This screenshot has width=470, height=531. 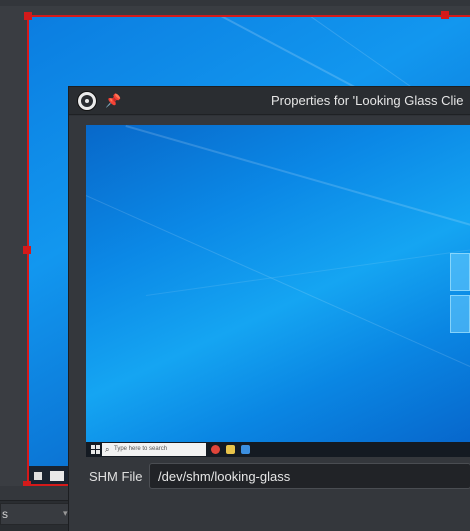 I want to click on folder-icon, so click(x=230, y=449).